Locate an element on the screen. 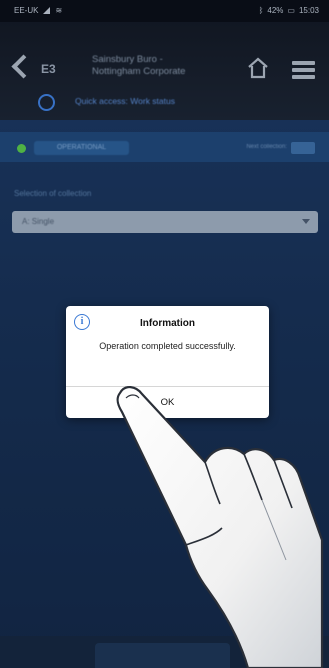 Image resolution: width=329 pixels, height=668 pixels. ok-button: OK is located at coordinates (167, 402).